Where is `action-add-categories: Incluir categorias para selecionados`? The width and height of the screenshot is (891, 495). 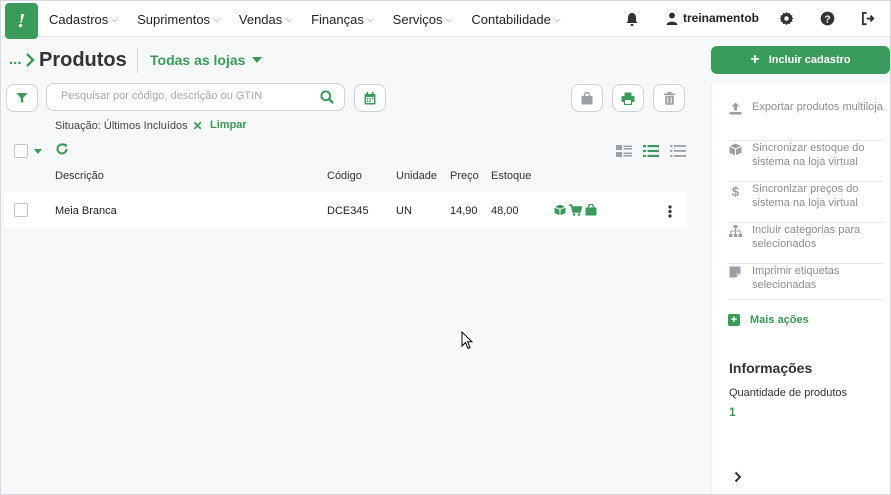
action-add-categories: Incluir categorias para selecionados is located at coordinates (805, 243).